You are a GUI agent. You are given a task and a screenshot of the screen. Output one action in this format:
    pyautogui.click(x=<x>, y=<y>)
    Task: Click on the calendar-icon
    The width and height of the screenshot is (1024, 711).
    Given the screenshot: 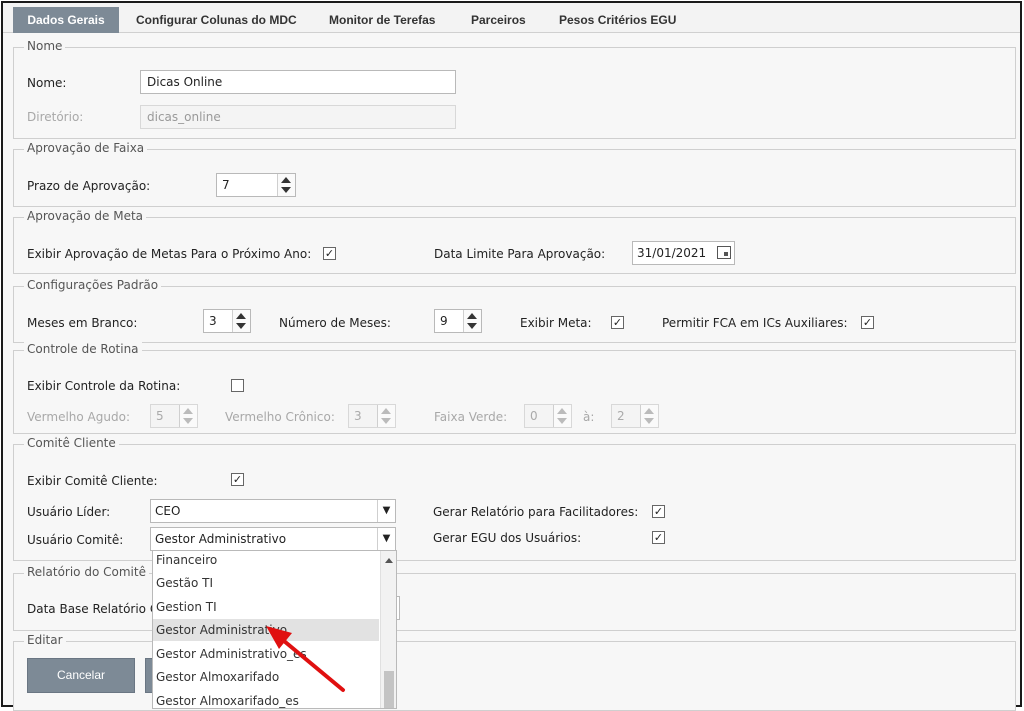 What is the action you would take?
    pyautogui.click(x=724, y=252)
    